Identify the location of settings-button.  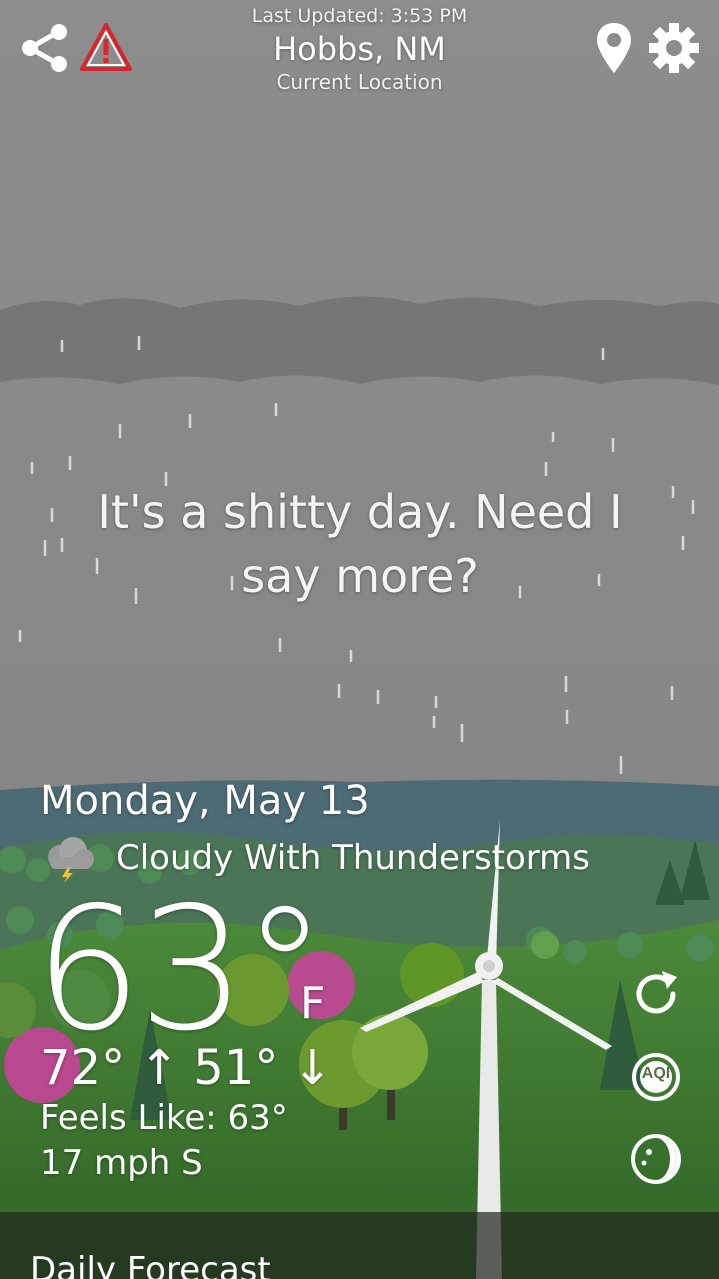
(674, 48).